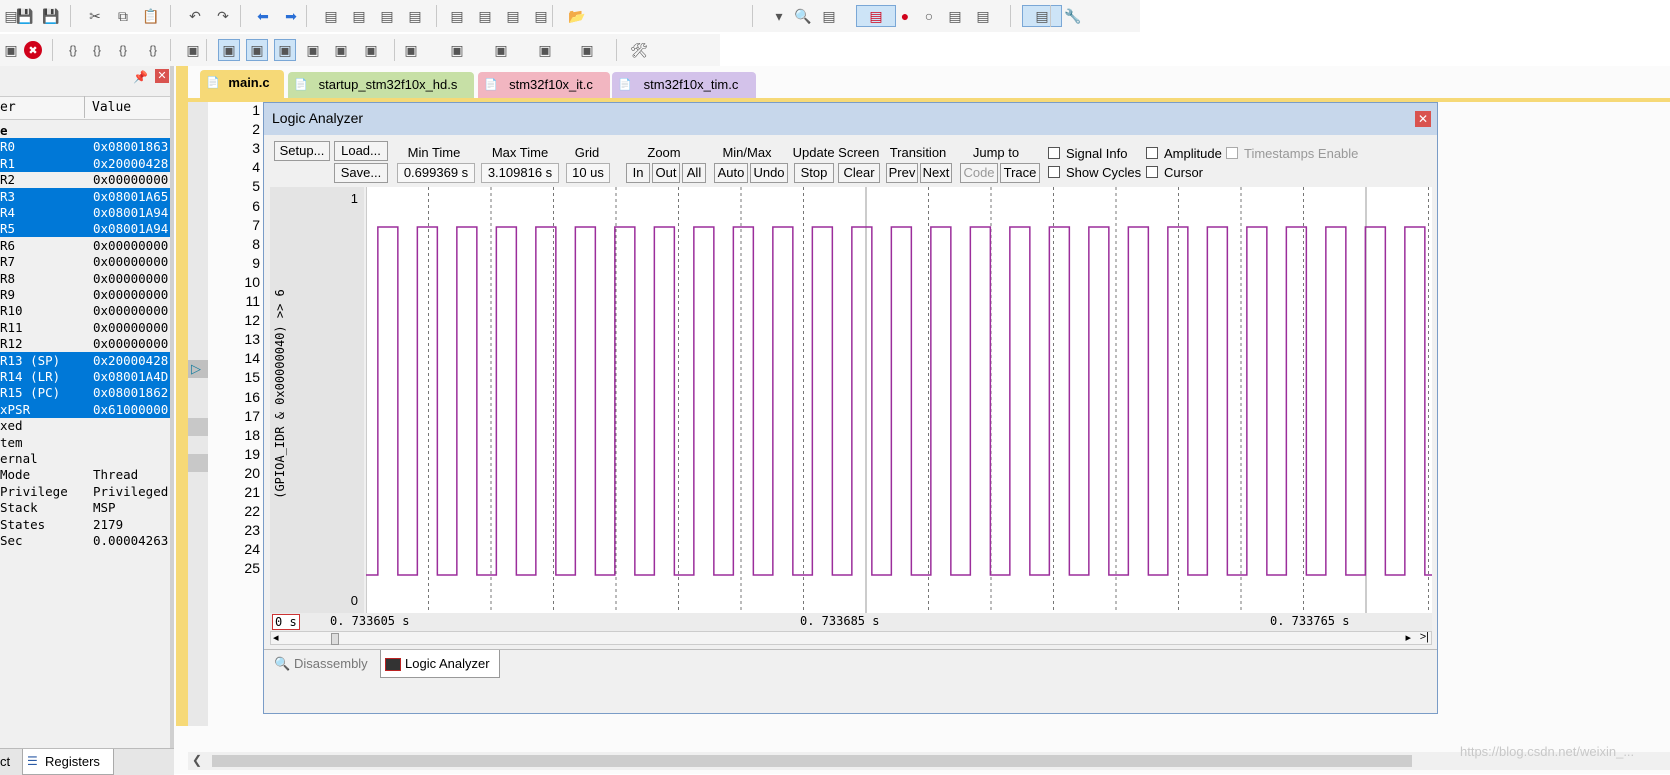 This screenshot has width=1670, height=775. I want to click on register-row: Mode Thread, so click(85, 474).